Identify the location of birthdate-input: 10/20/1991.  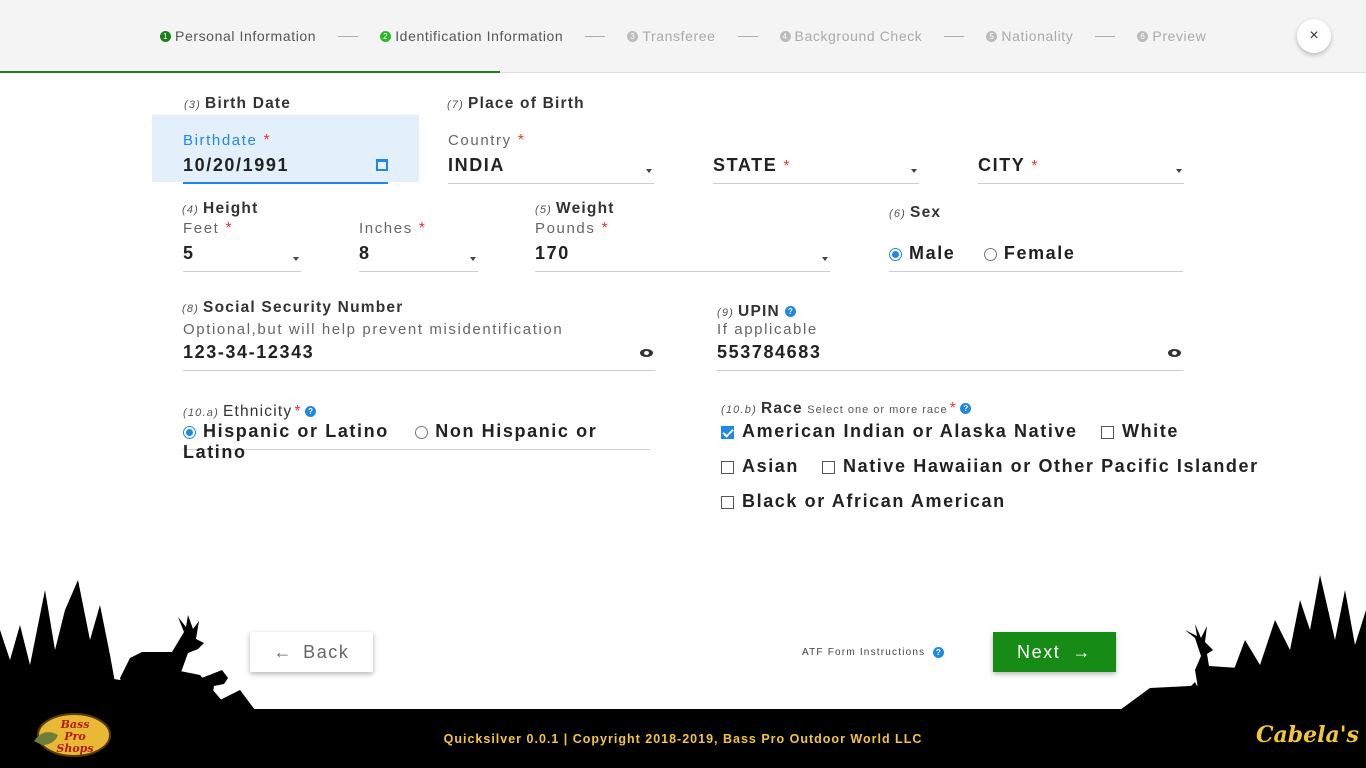
(285, 169).